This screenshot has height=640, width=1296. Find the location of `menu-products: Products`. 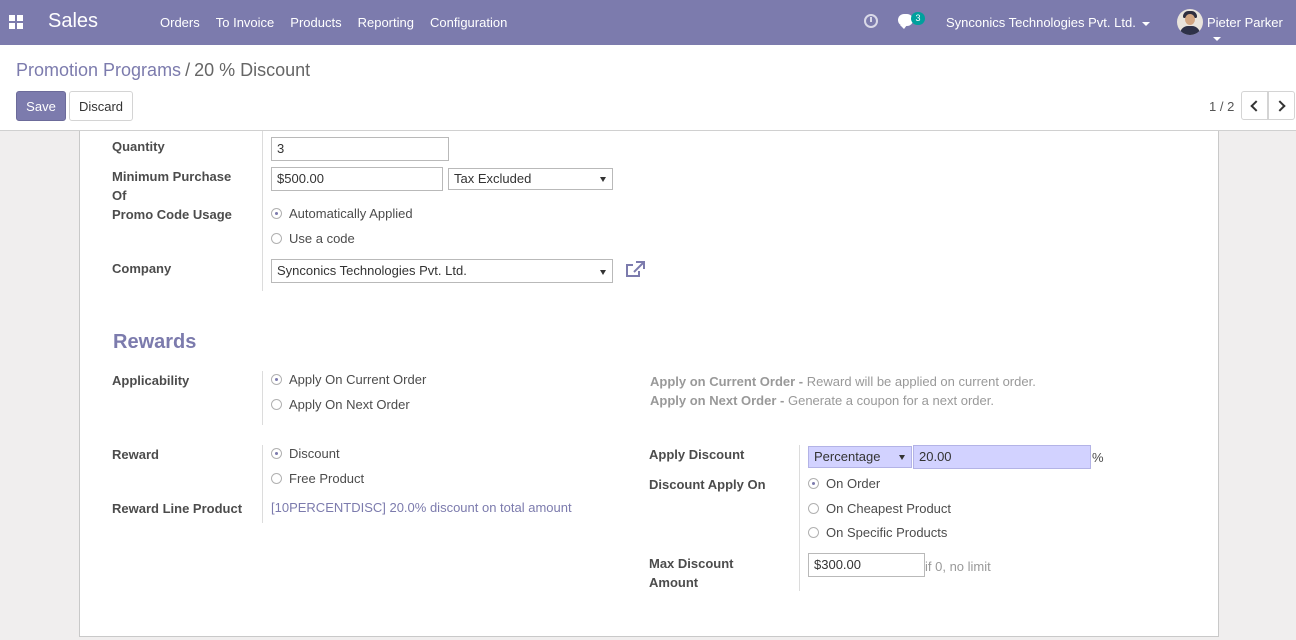

menu-products: Products is located at coordinates (315, 22).